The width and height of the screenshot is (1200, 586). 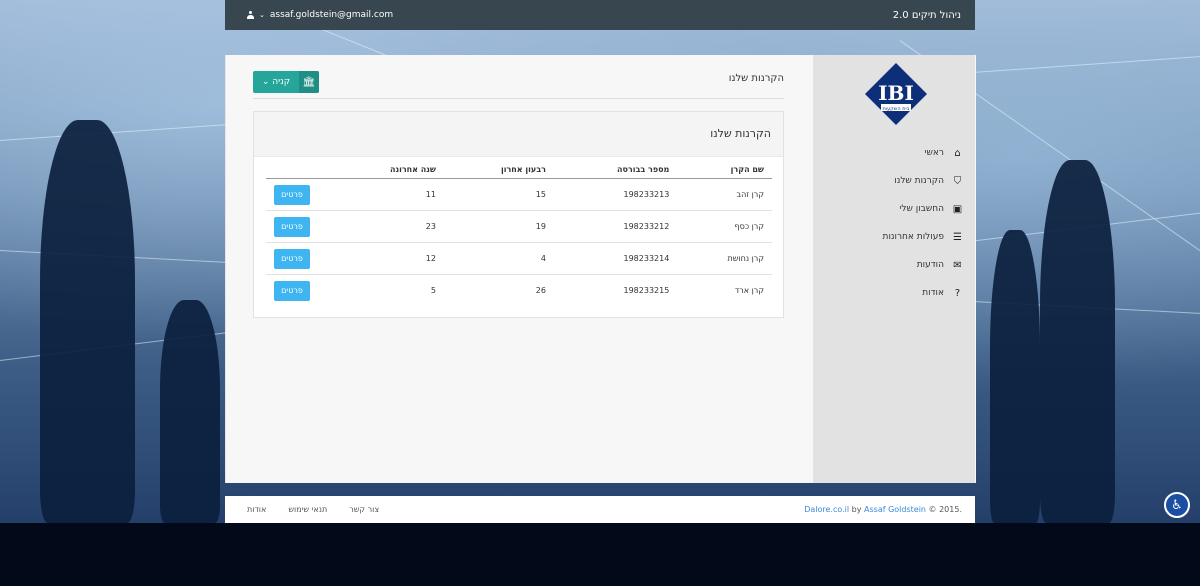 I want to click on footer-link-about: אודות, so click(x=256, y=509).